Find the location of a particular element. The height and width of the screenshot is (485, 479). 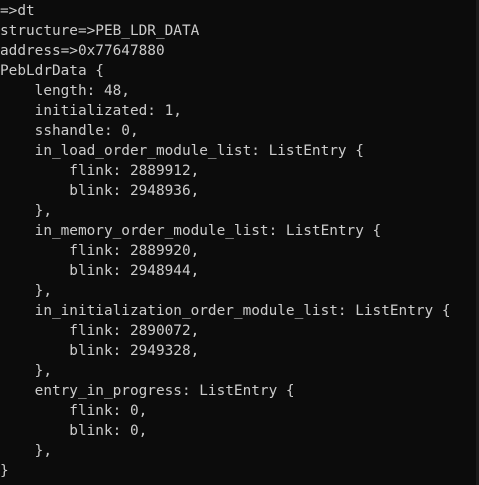

field-initializated-line: initializated: 1, is located at coordinates (91, 111).